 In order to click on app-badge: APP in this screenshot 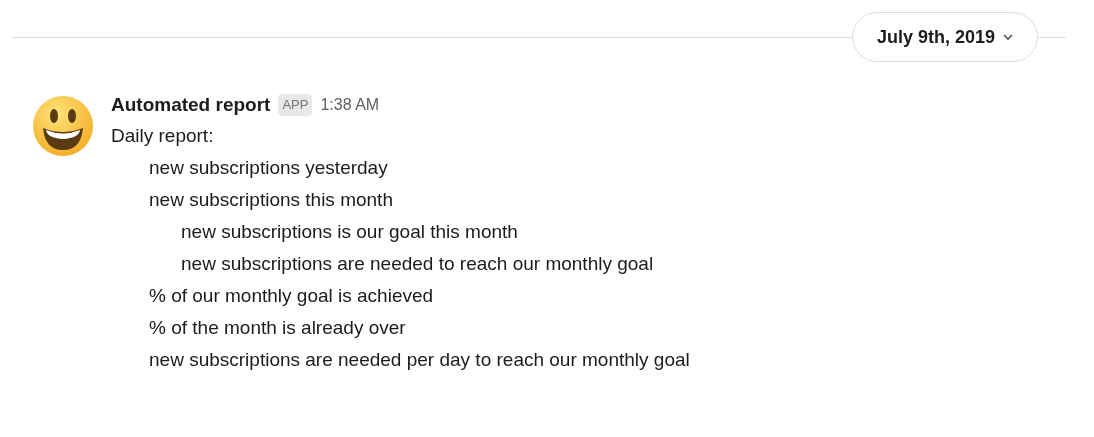, I will do `click(295, 105)`.